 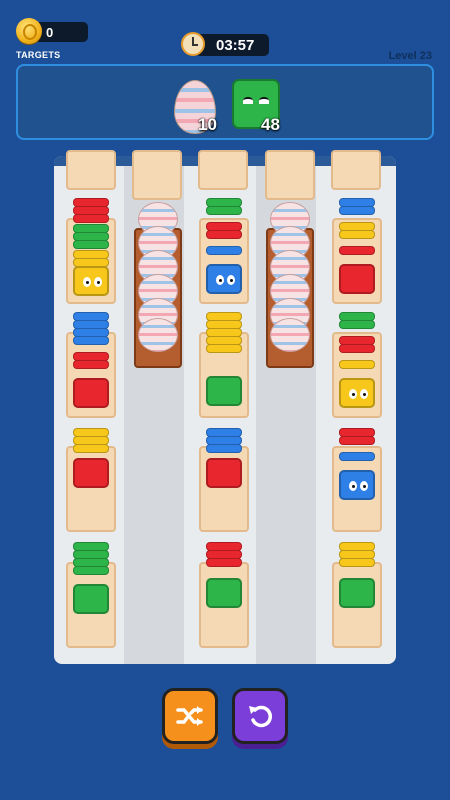 What do you see at coordinates (193, 44) in the screenshot?
I see `clock-icon` at bounding box center [193, 44].